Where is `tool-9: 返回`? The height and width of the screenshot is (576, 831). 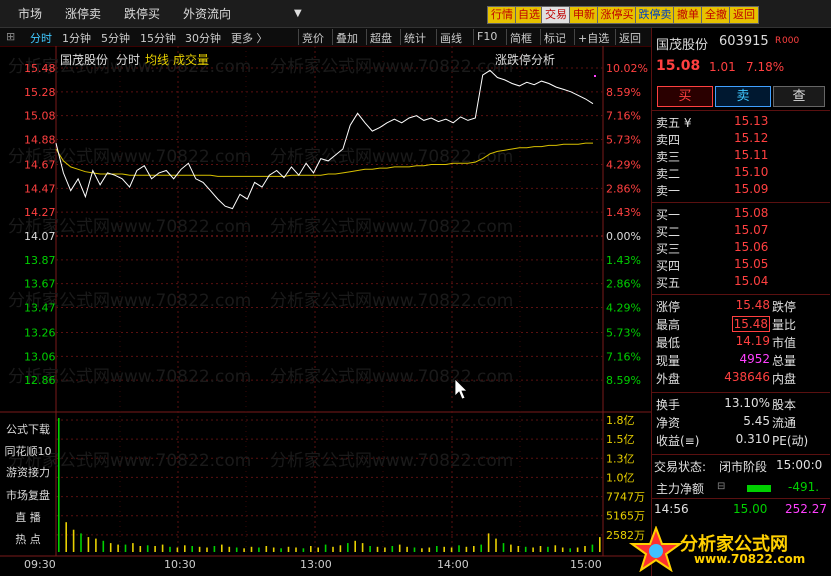
tool-9: 返回 is located at coordinates (630, 38).